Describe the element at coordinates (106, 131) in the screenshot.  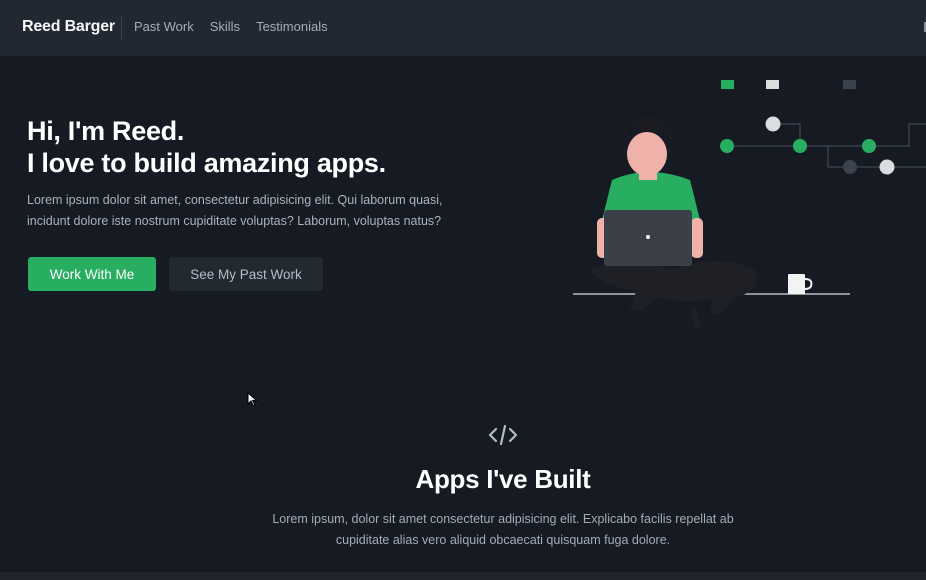
I see `hero-title-line-1: Hi, I'm Reed.` at that location.